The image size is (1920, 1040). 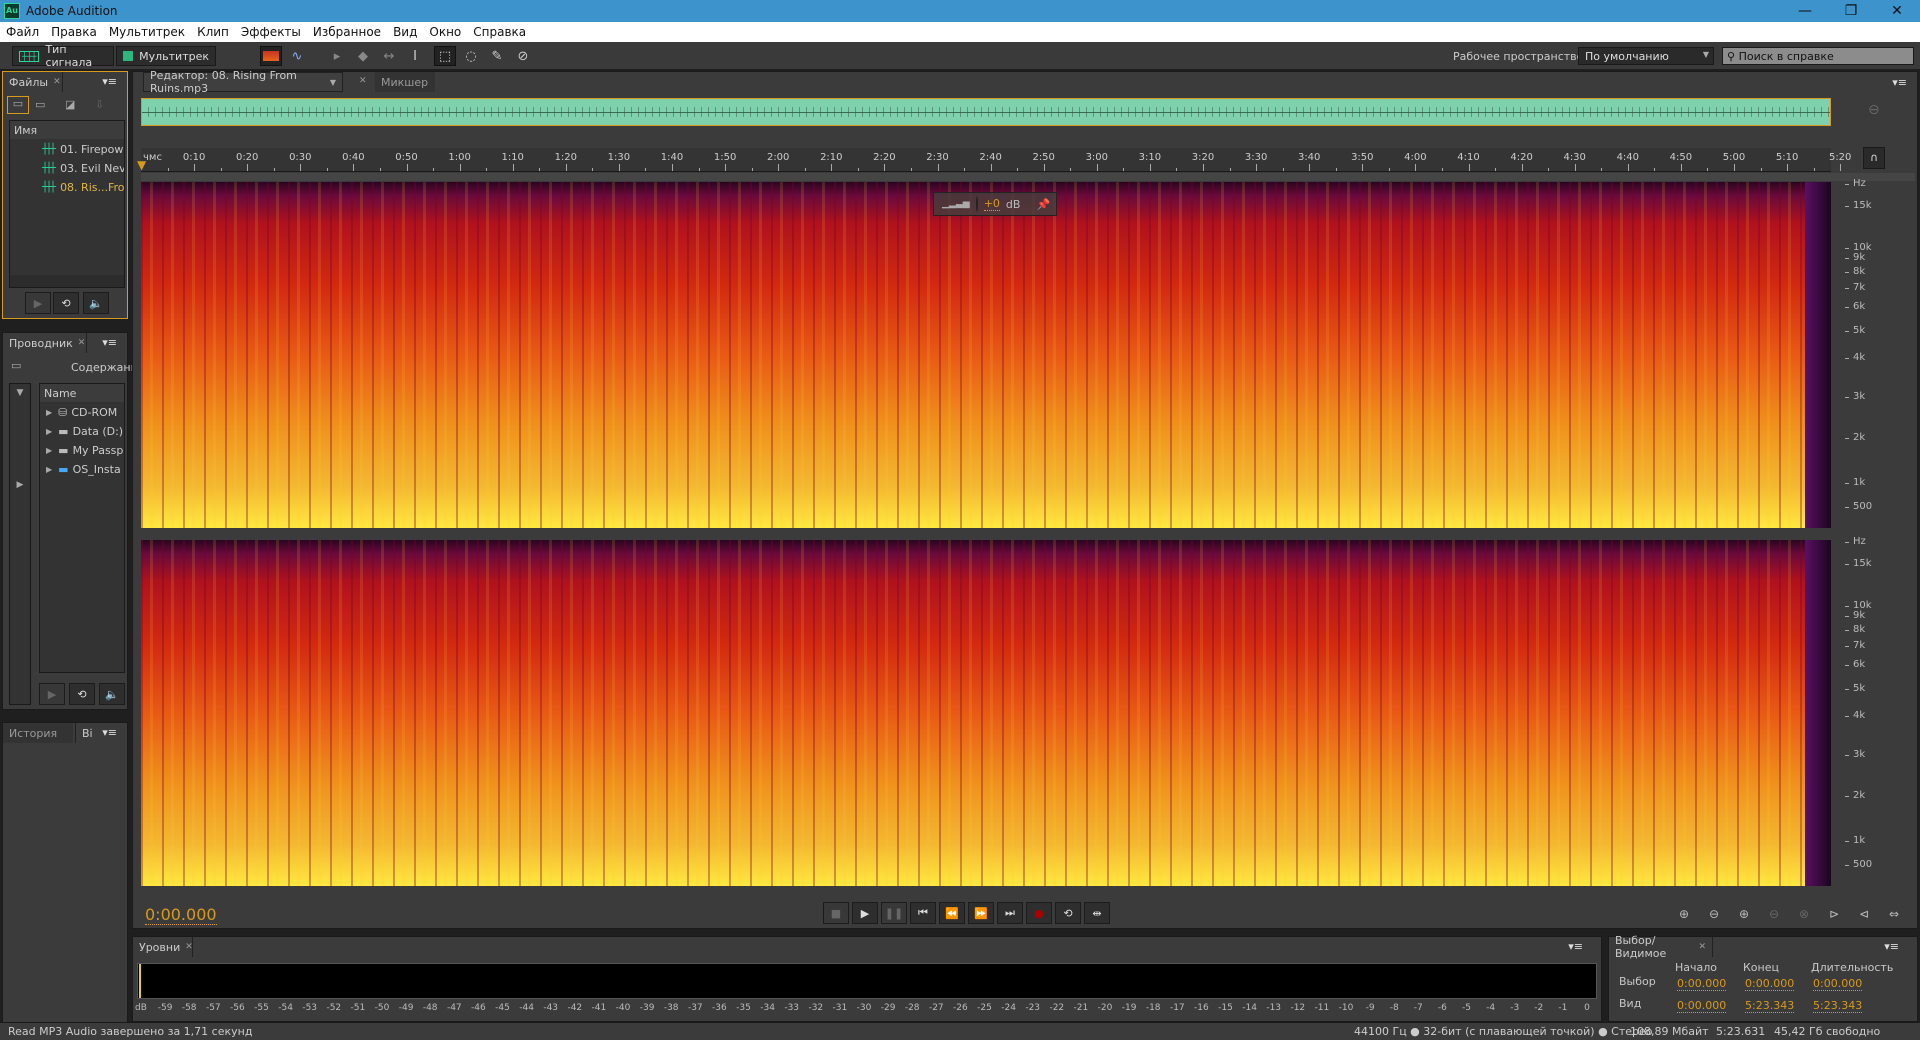 I want to click on menu-window: Окно, so click(x=445, y=32).